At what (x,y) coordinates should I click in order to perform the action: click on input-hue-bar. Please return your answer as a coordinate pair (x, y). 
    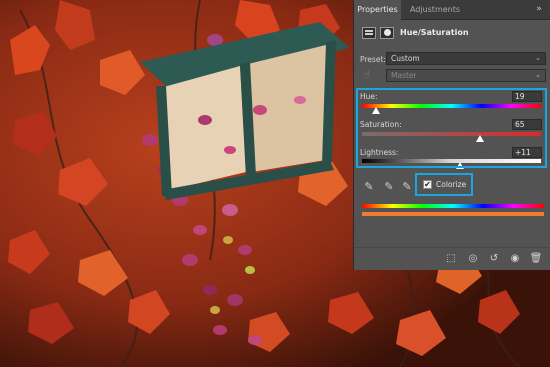
    Looking at the image, I should click on (453, 206).